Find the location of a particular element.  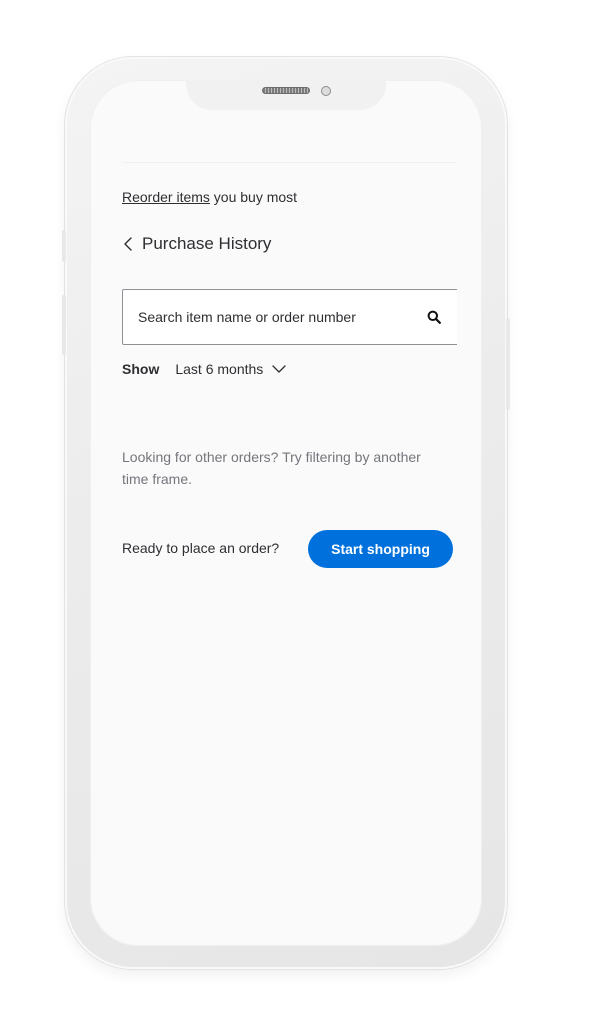

phone-notch is located at coordinates (286, 95).